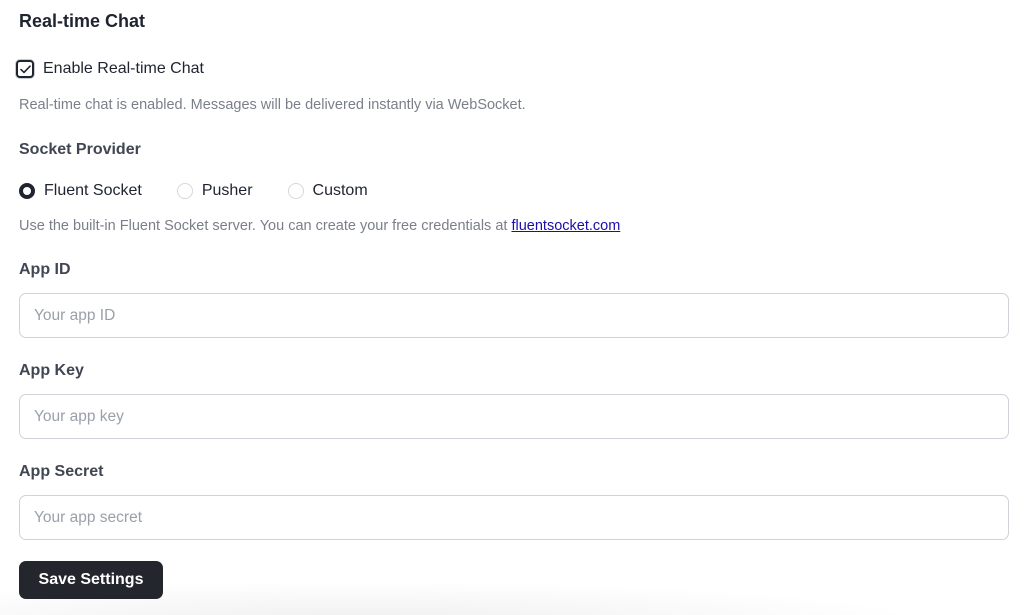  Describe the element at coordinates (91, 580) in the screenshot. I see `save-settings-button: Save Settings` at that location.